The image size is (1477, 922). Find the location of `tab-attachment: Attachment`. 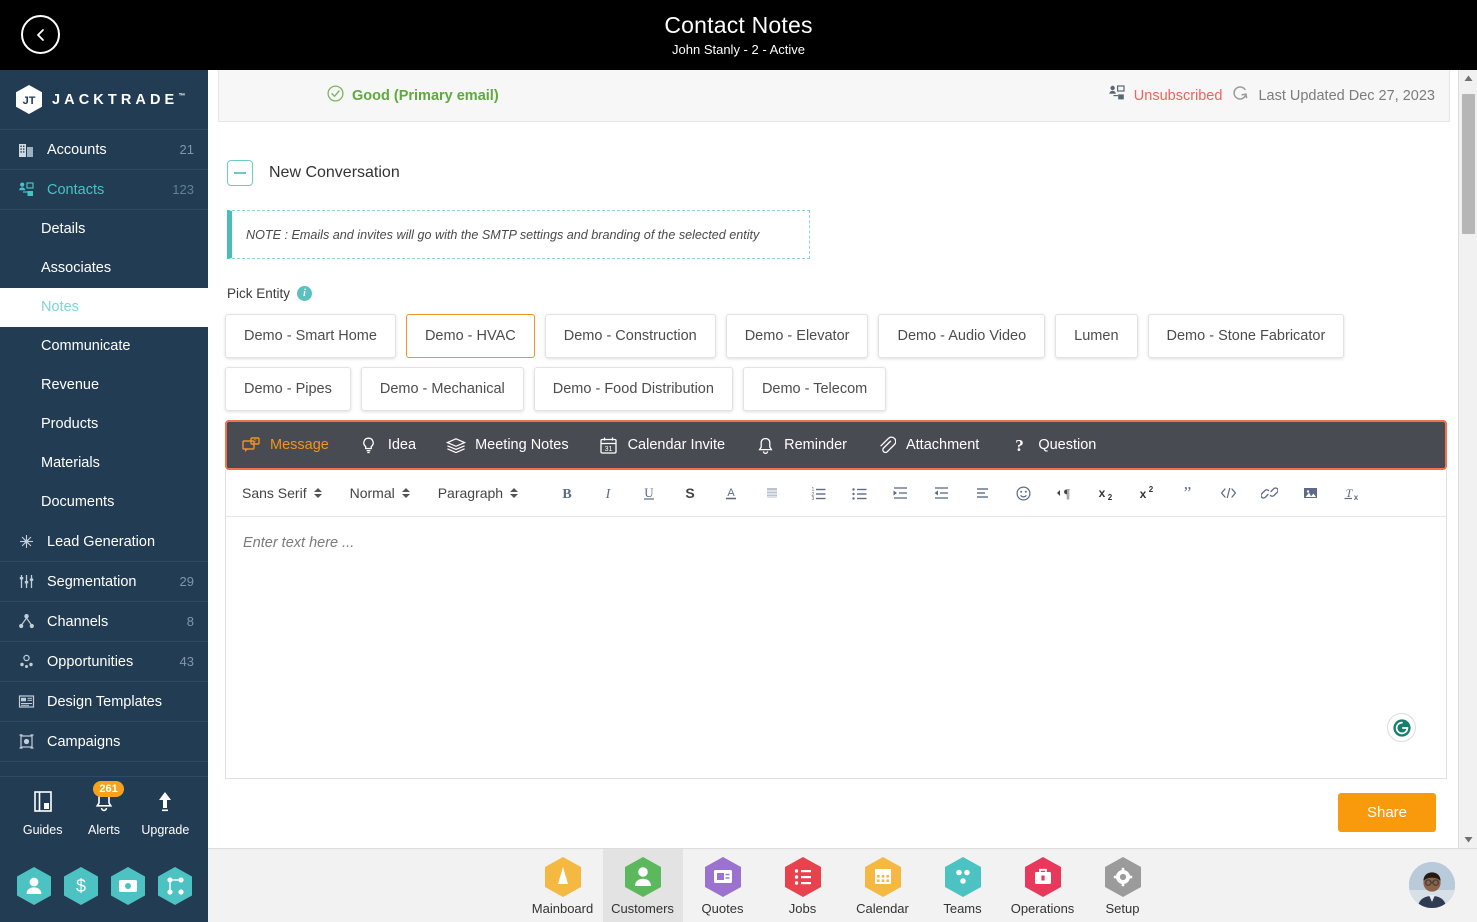

tab-attachment: Attachment is located at coordinates (928, 445).